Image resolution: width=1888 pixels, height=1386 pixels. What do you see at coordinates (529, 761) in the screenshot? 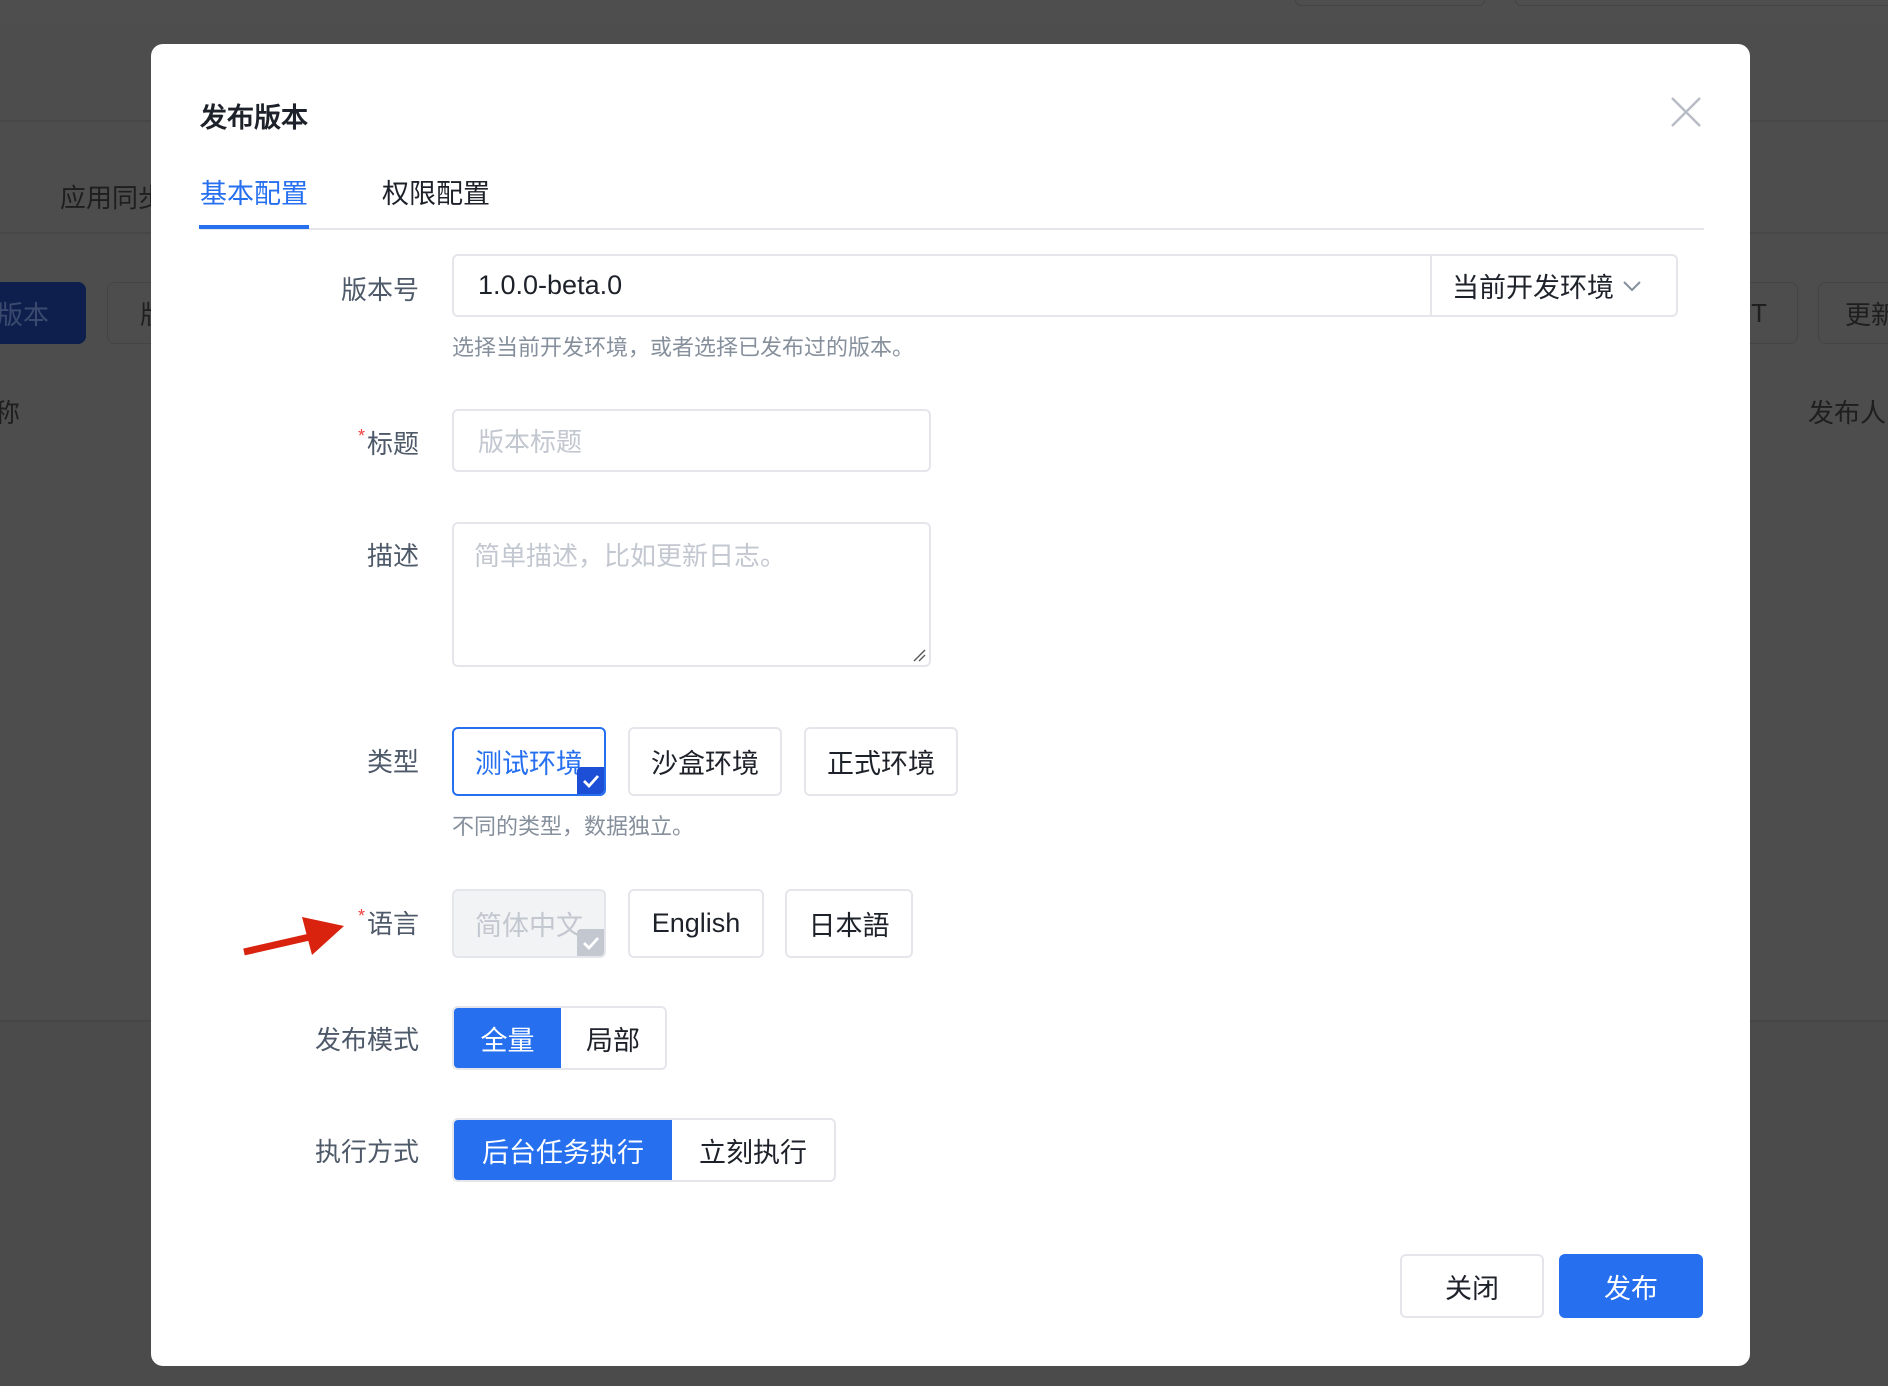
I see `type-option-test: 测试环境` at bounding box center [529, 761].